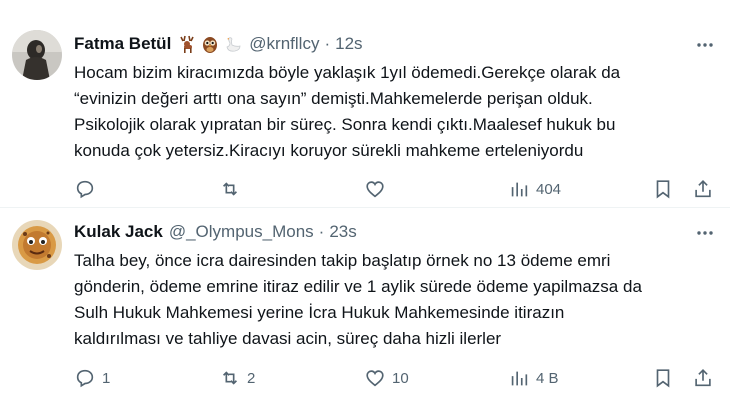  Describe the element at coordinates (122, 44) in the screenshot. I see `display-name: Fatma Betül` at that location.